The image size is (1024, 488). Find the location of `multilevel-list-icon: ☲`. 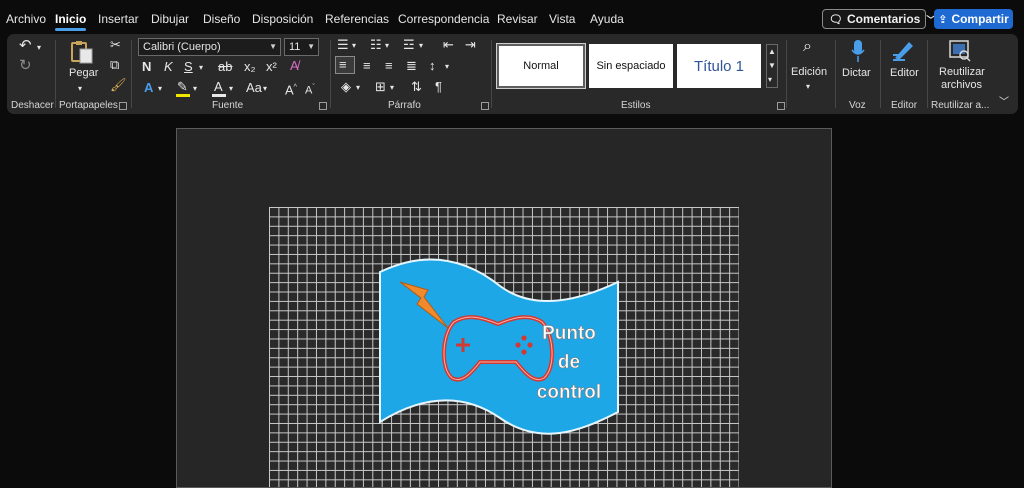

multilevel-list-icon: ☲ is located at coordinates (409, 45).